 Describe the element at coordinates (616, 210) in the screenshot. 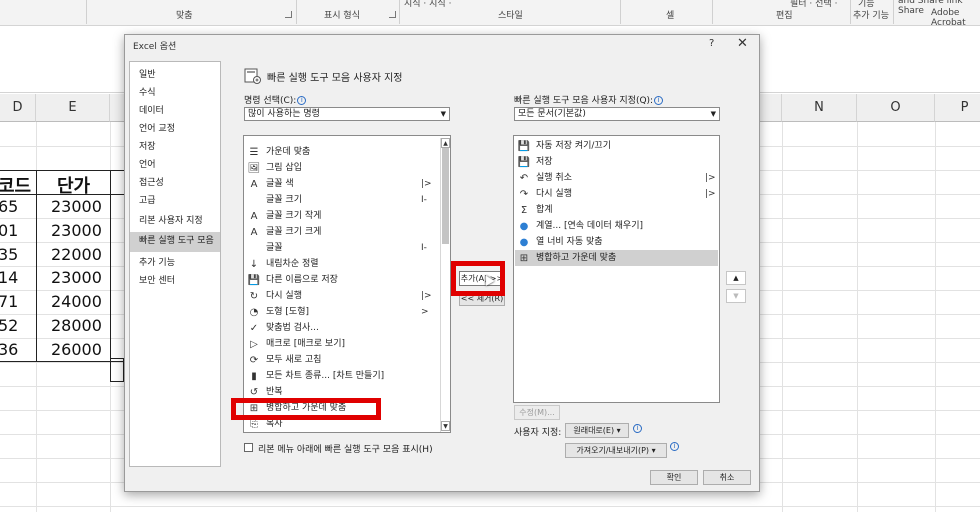

I see `list-item: Σ 합계` at that location.